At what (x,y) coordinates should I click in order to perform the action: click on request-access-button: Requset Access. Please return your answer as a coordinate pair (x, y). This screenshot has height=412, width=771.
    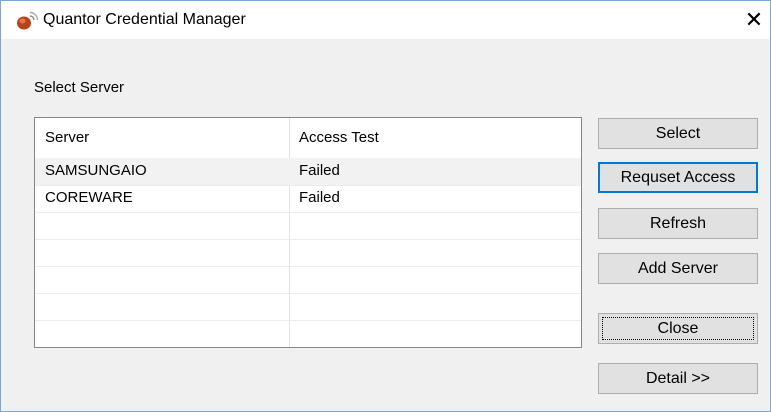
    Looking at the image, I should click on (678, 177).